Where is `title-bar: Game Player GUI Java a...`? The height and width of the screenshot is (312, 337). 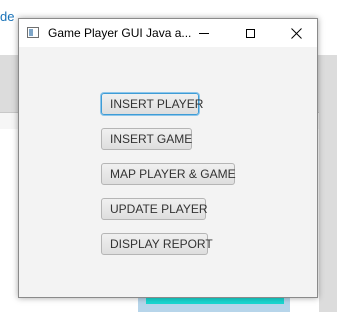
title-bar: Game Player GUI Java a... is located at coordinates (168, 33).